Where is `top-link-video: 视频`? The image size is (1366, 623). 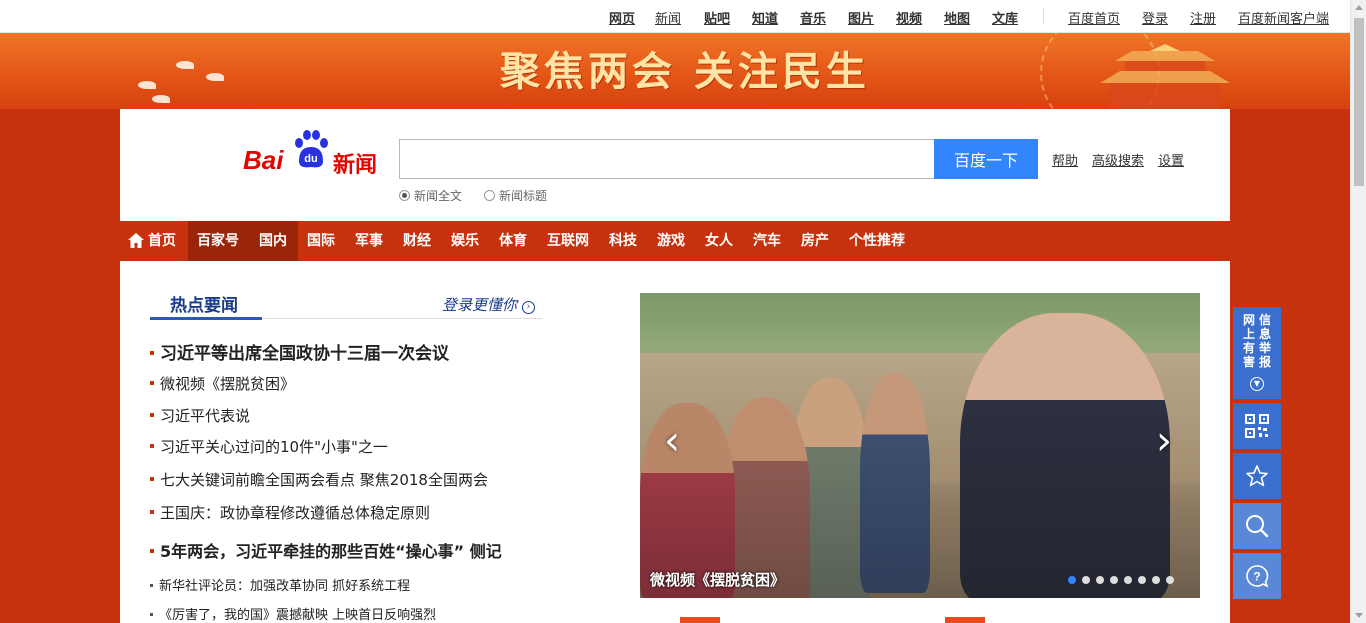 top-link-video: 视频 is located at coordinates (909, 17).